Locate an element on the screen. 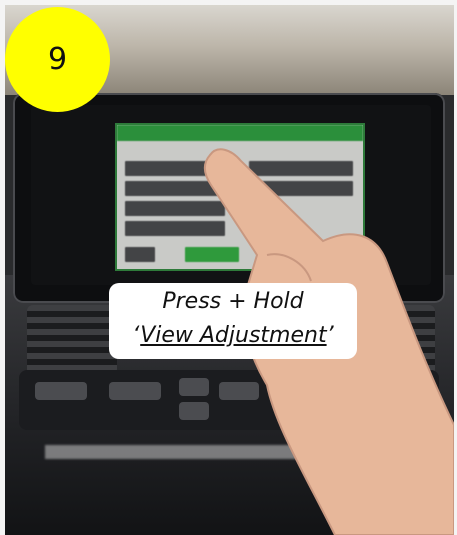  caption-close-quote: ’ is located at coordinates (330, 335).